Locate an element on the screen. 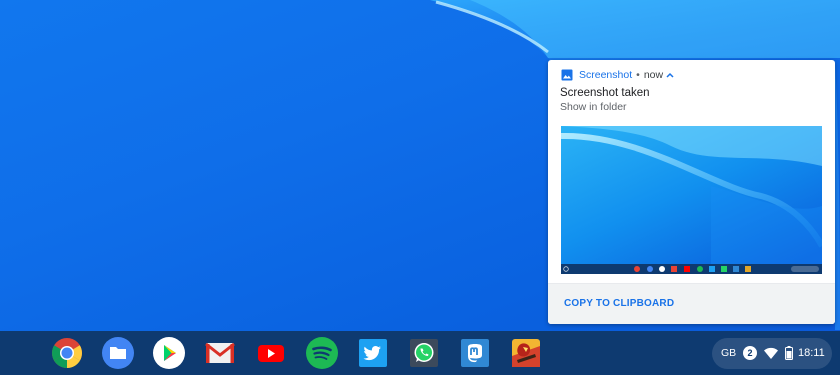 This screenshot has width=840, height=375. mastodon-icon is located at coordinates (475, 353).